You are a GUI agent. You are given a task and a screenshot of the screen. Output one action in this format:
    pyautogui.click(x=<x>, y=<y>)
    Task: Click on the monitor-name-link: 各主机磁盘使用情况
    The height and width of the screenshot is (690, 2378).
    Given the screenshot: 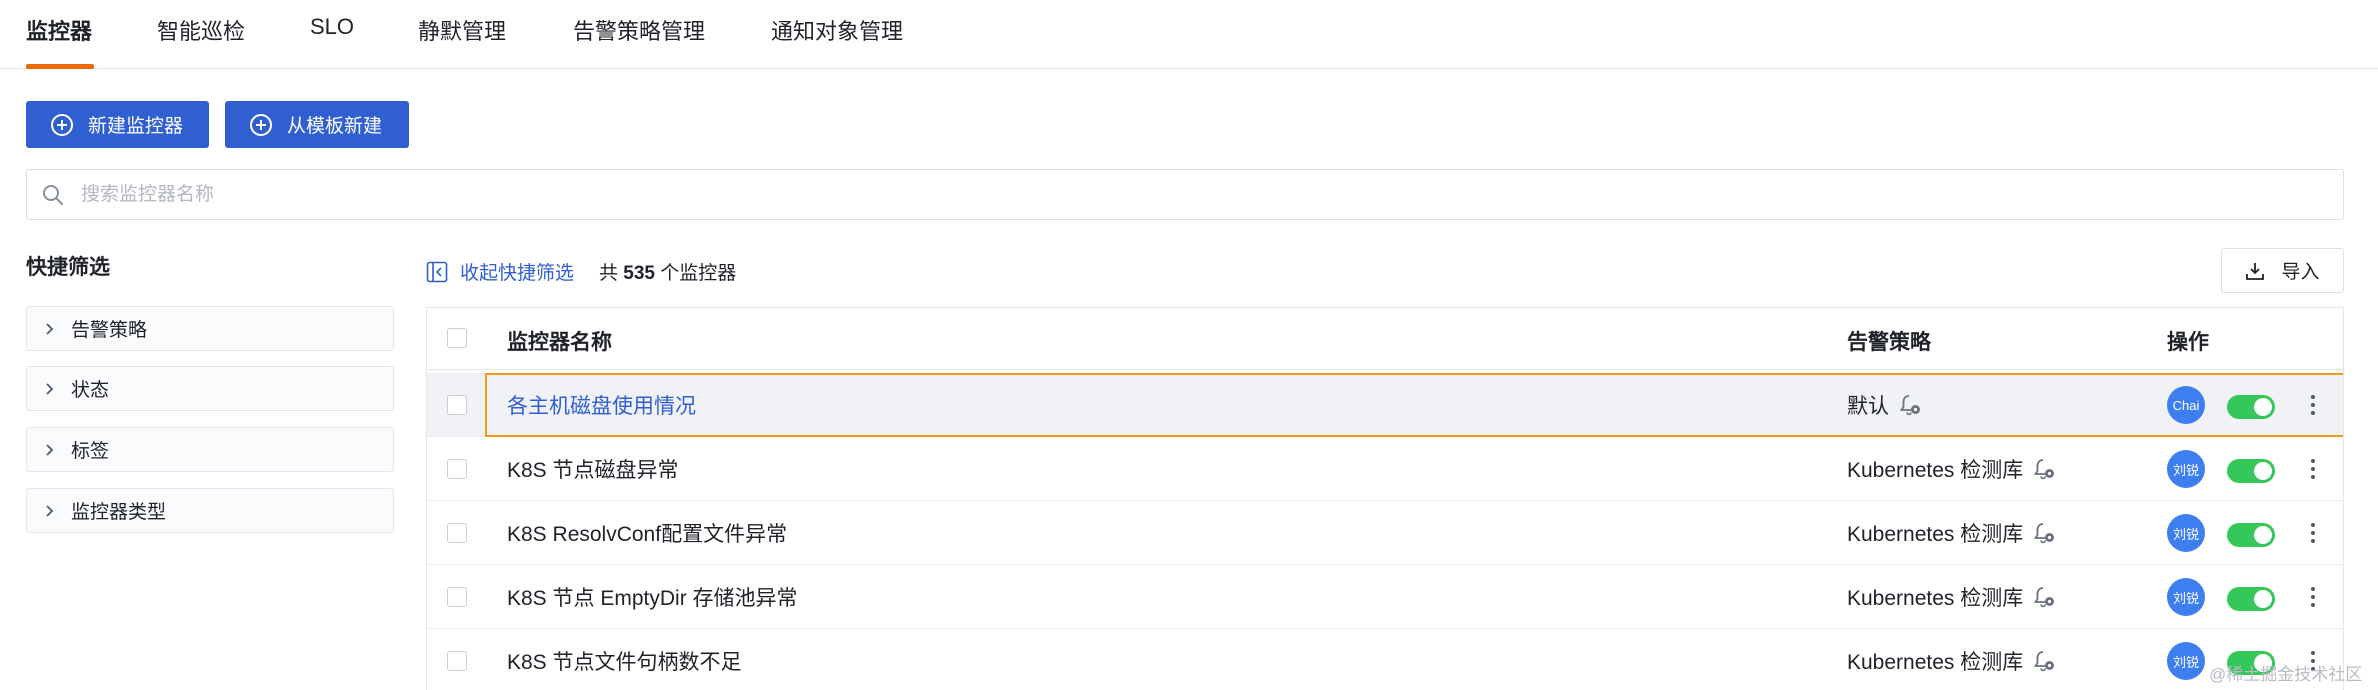 What is the action you would take?
    pyautogui.click(x=601, y=405)
    